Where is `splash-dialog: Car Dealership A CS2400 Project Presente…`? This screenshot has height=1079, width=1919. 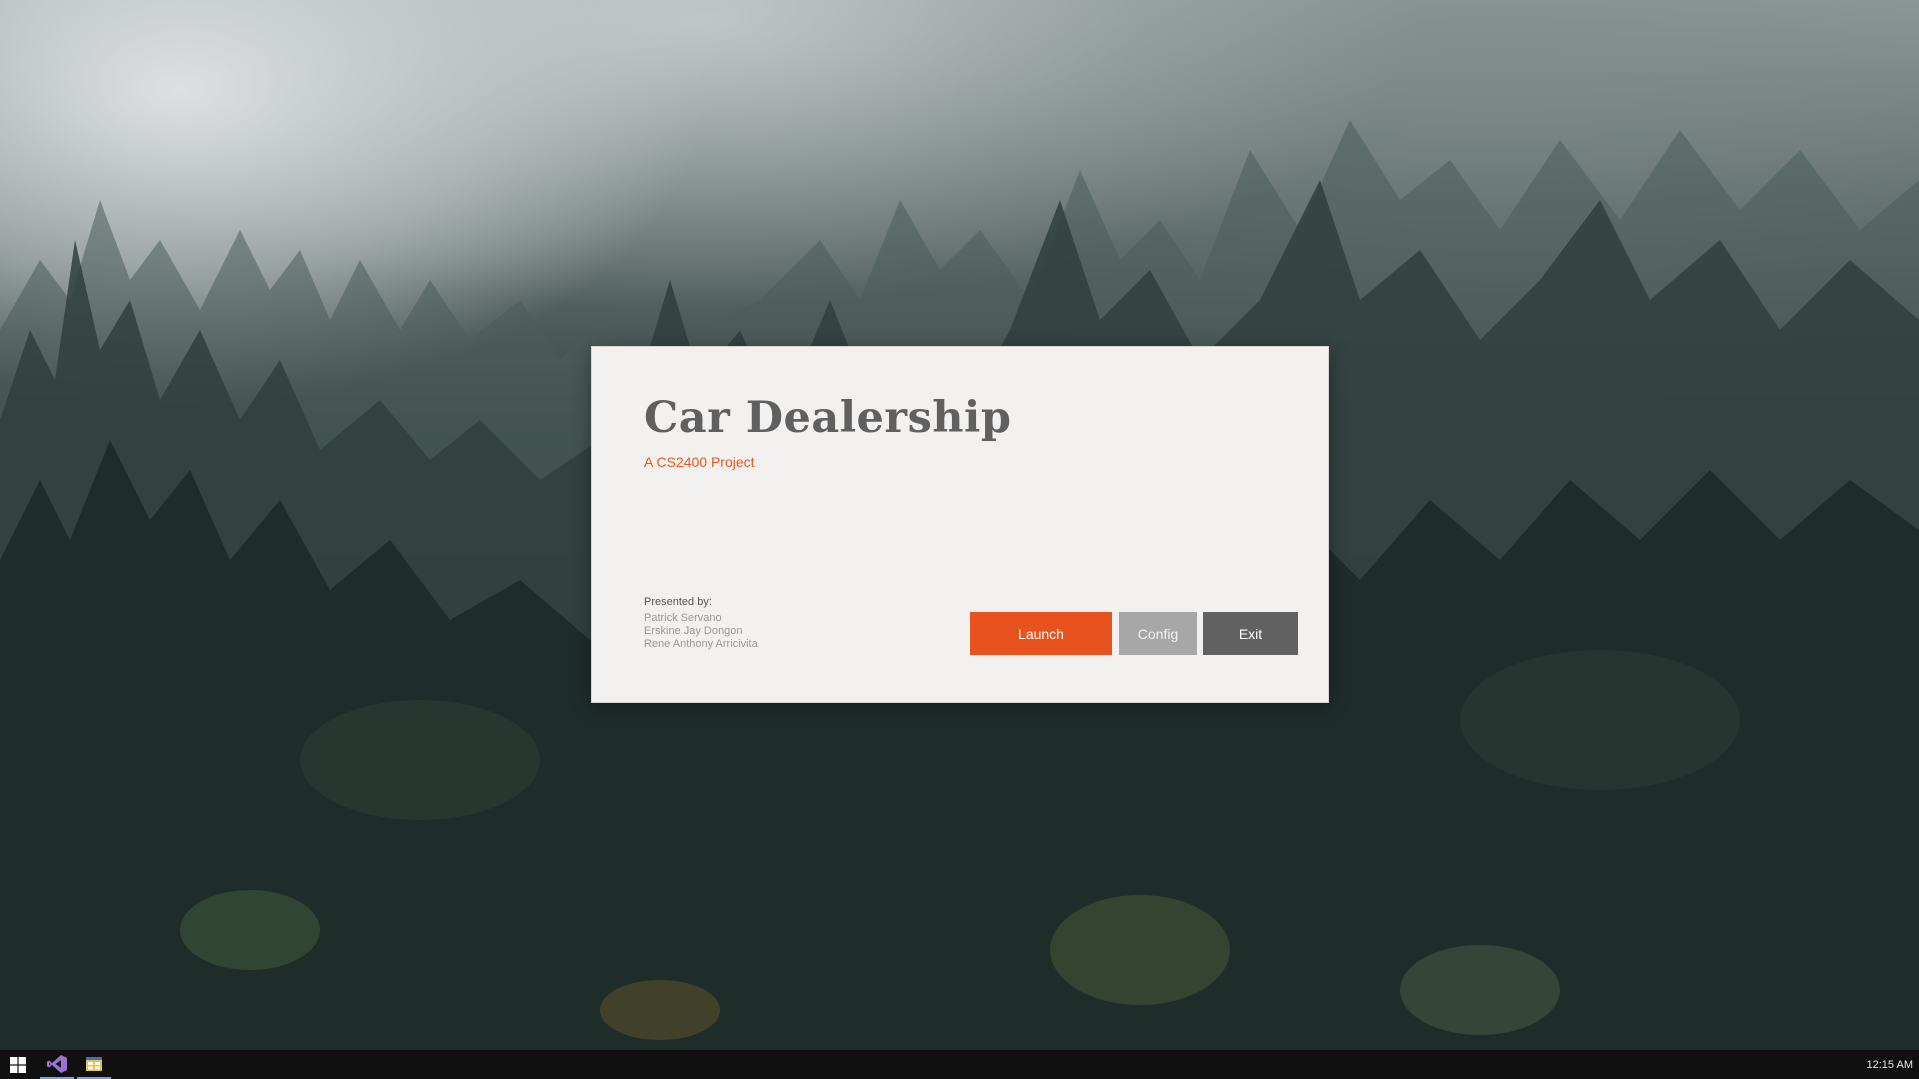 splash-dialog: Car Dealership A CS2400 Project Presente… is located at coordinates (960, 524).